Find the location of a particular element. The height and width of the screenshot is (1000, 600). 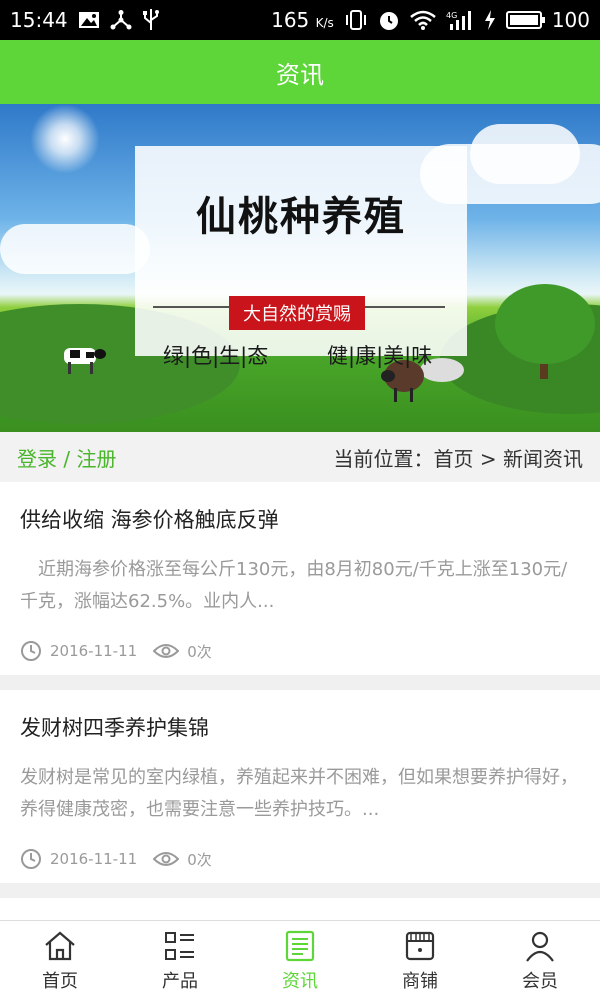

list-grid-icon is located at coordinates (179, 945).